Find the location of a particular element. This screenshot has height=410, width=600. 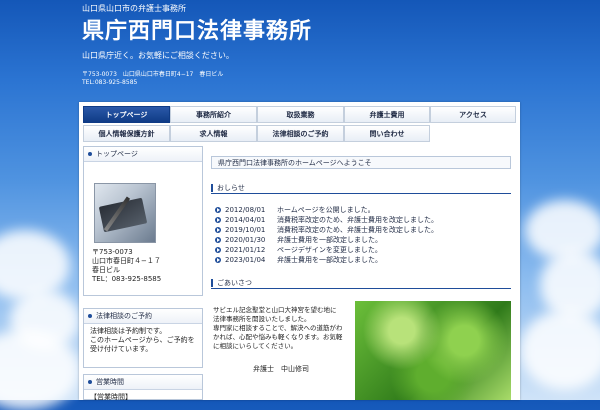

sidebar-address2: 春日ビル is located at coordinates (106, 270).